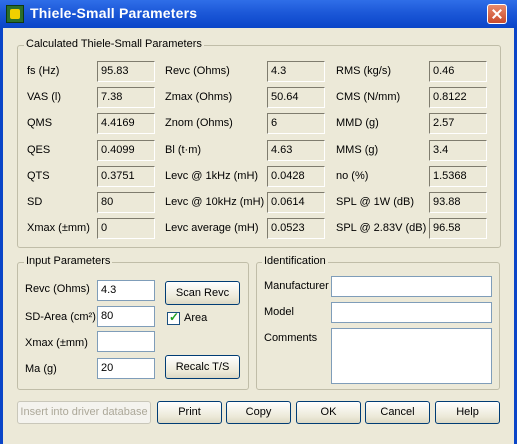 This screenshot has width=517, height=444. Describe the element at coordinates (381, 228) in the screenshot. I see `calc-label: SPL @ 2.83V (dB)` at that location.